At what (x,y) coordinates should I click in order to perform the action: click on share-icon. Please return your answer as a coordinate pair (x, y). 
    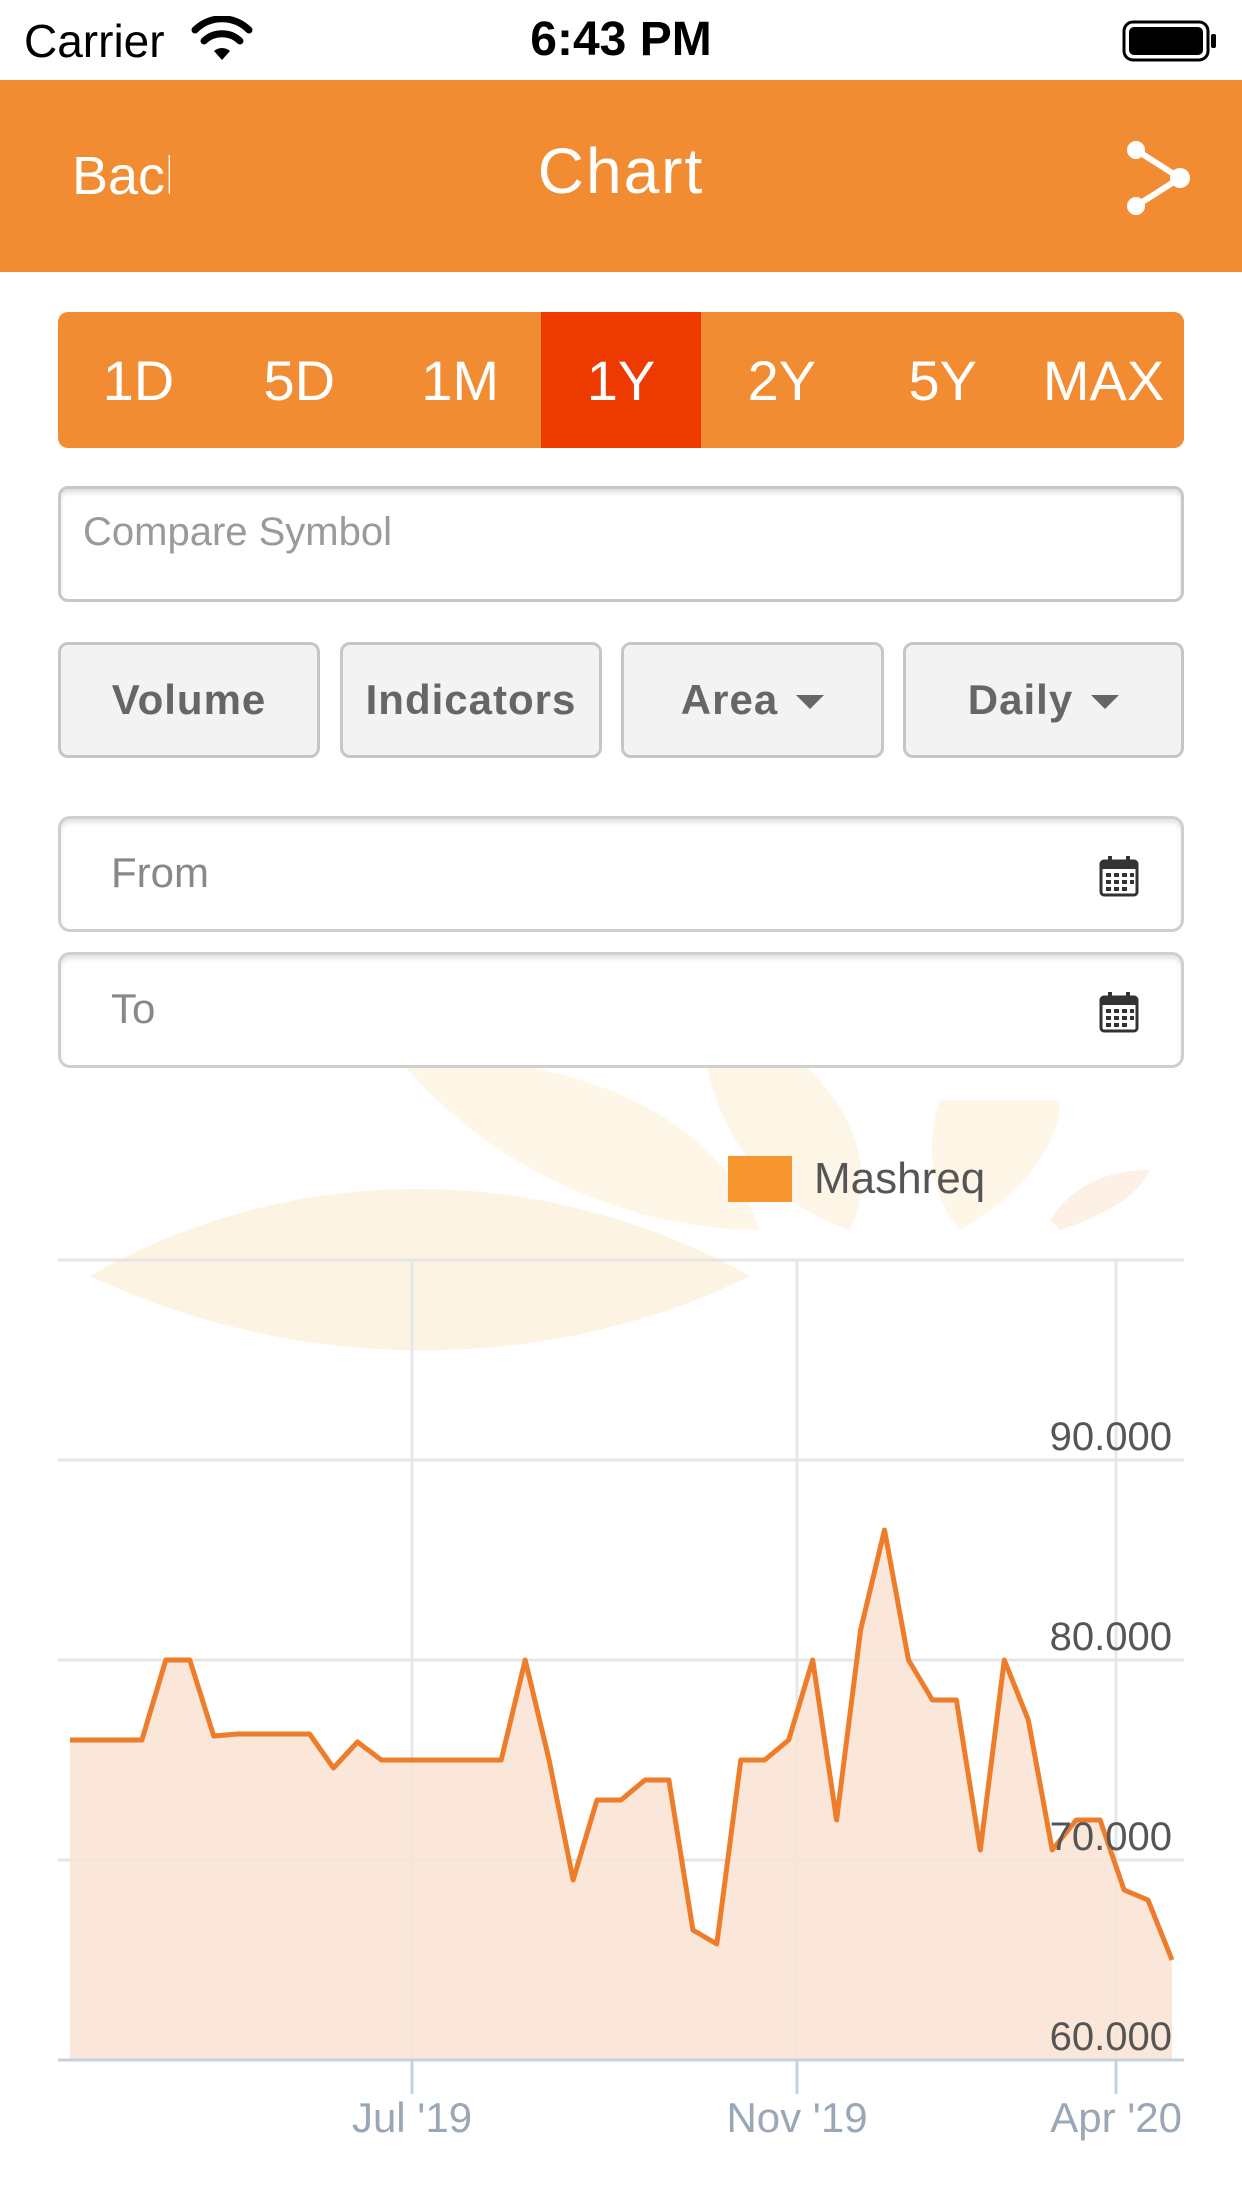
    Looking at the image, I should click on (1159, 178).